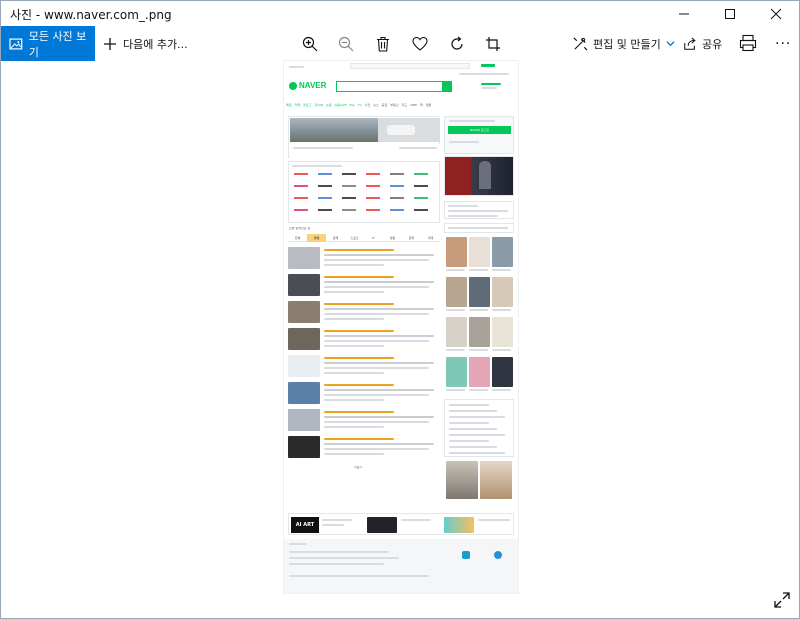  I want to click on maximize-button, so click(730, 13).